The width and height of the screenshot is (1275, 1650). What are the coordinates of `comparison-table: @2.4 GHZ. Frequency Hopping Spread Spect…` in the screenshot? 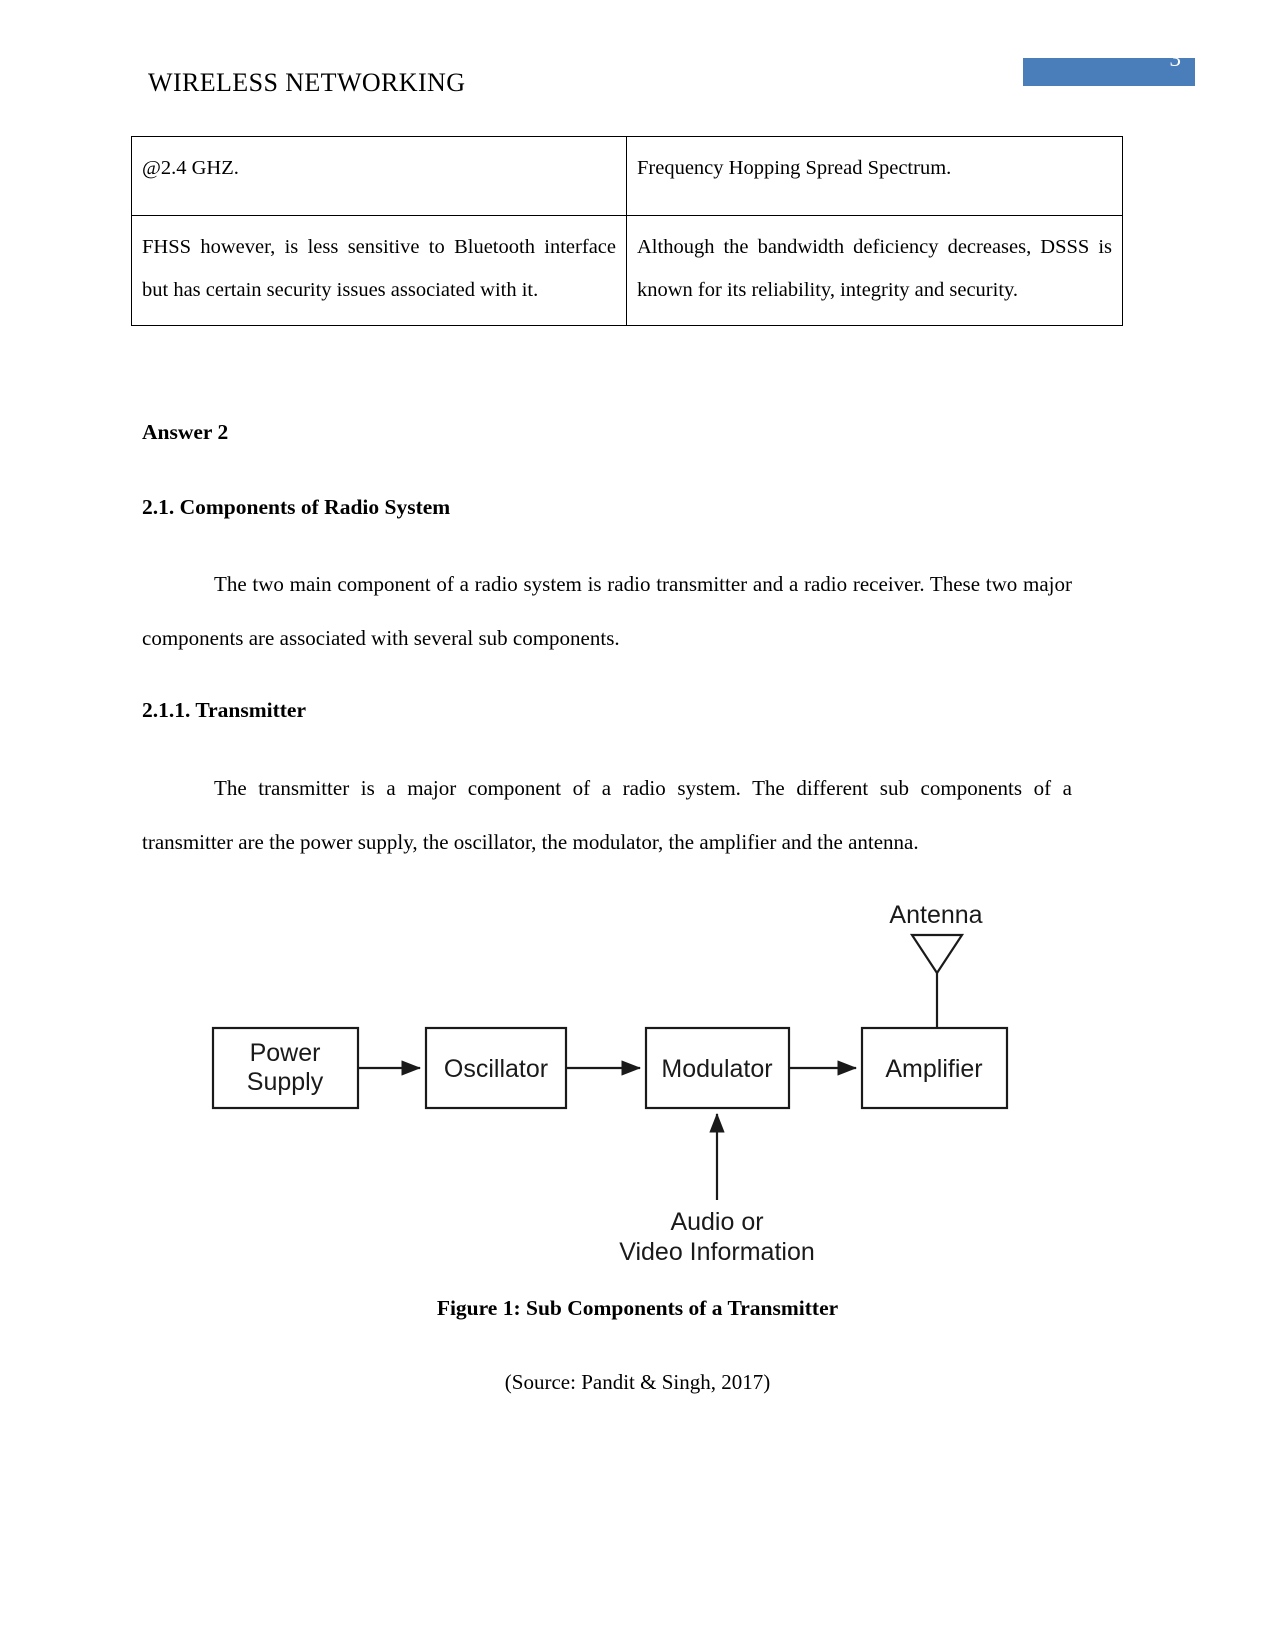 It's located at (627, 231).